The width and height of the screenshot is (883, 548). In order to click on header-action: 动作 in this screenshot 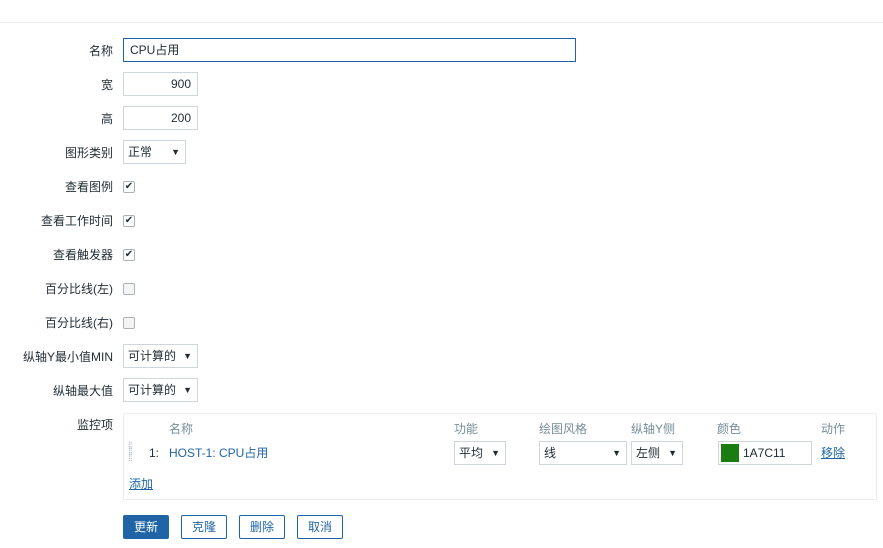, I will do `click(833, 429)`.